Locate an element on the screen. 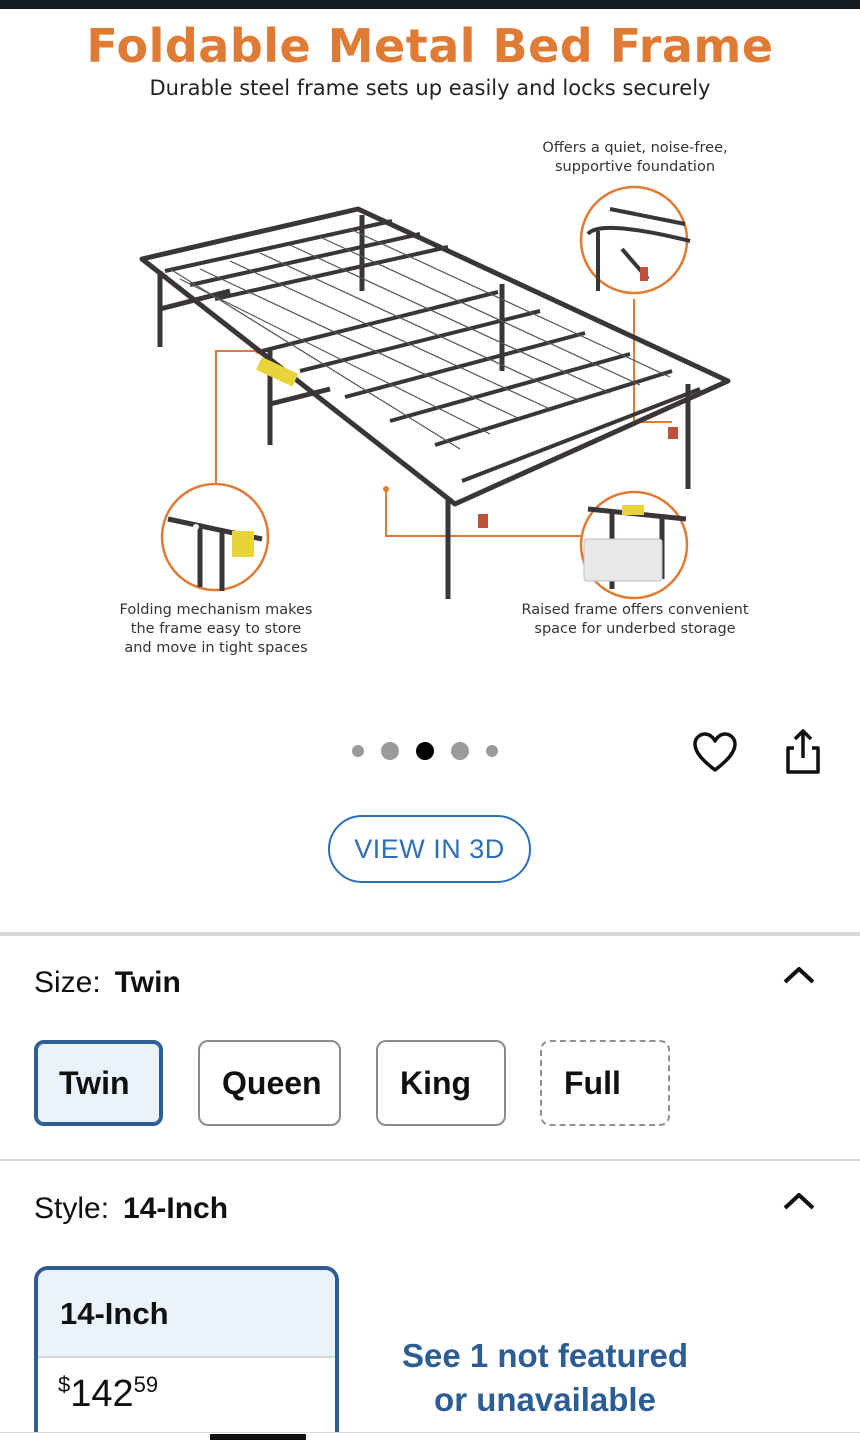  collapse-size-button is located at coordinates (799, 975).